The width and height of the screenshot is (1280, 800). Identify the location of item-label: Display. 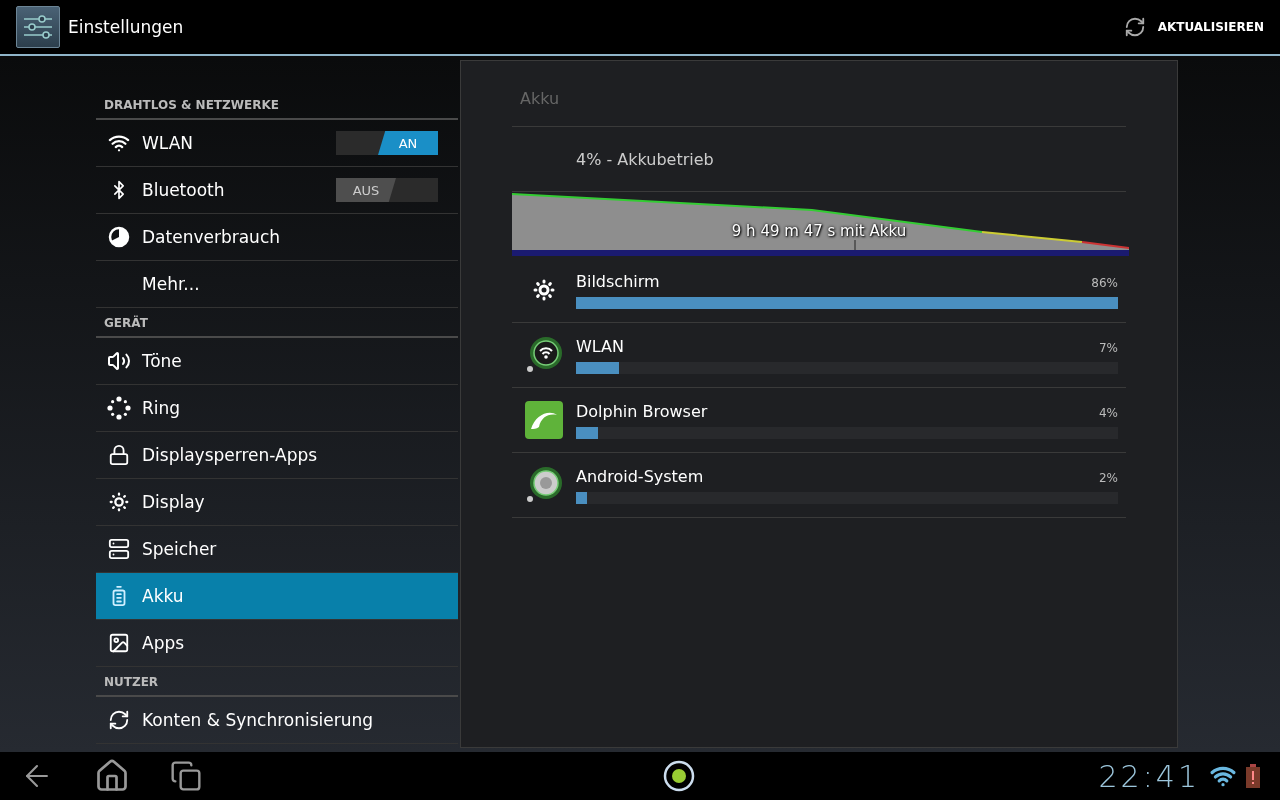
(174, 502).